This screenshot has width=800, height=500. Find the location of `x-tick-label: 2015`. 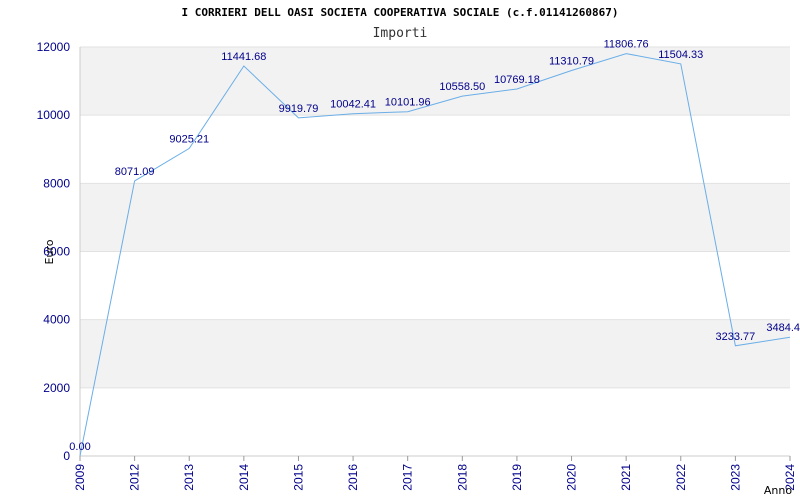

x-tick-label: 2015 is located at coordinates (298, 477).